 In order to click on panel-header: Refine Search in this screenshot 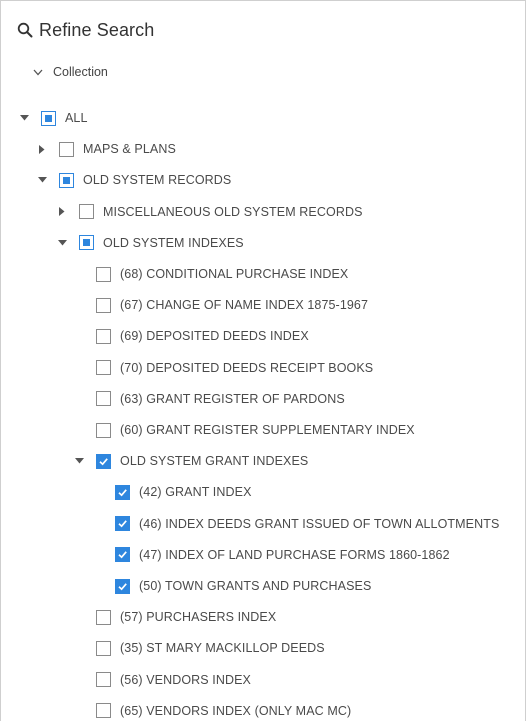, I will do `click(85, 30)`.